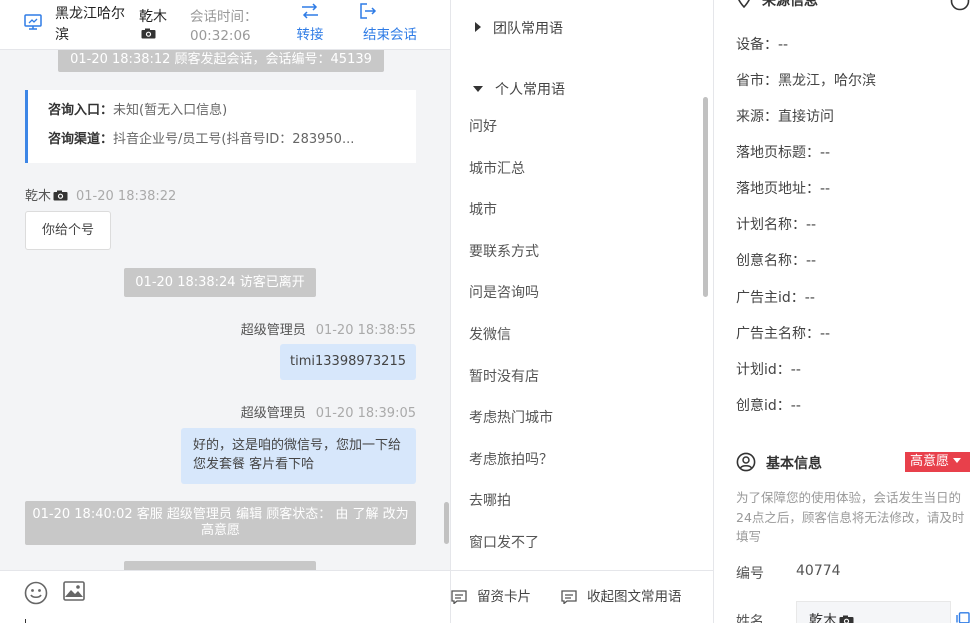 The width and height of the screenshot is (970, 623). I want to click on consult-entry-label: 咨询入口：, so click(81, 110).